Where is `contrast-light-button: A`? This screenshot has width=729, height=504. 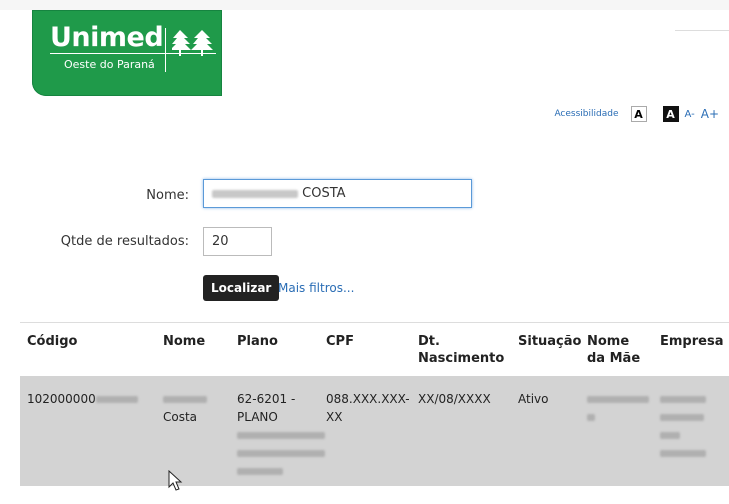
contrast-light-button: A is located at coordinates (638, 114).